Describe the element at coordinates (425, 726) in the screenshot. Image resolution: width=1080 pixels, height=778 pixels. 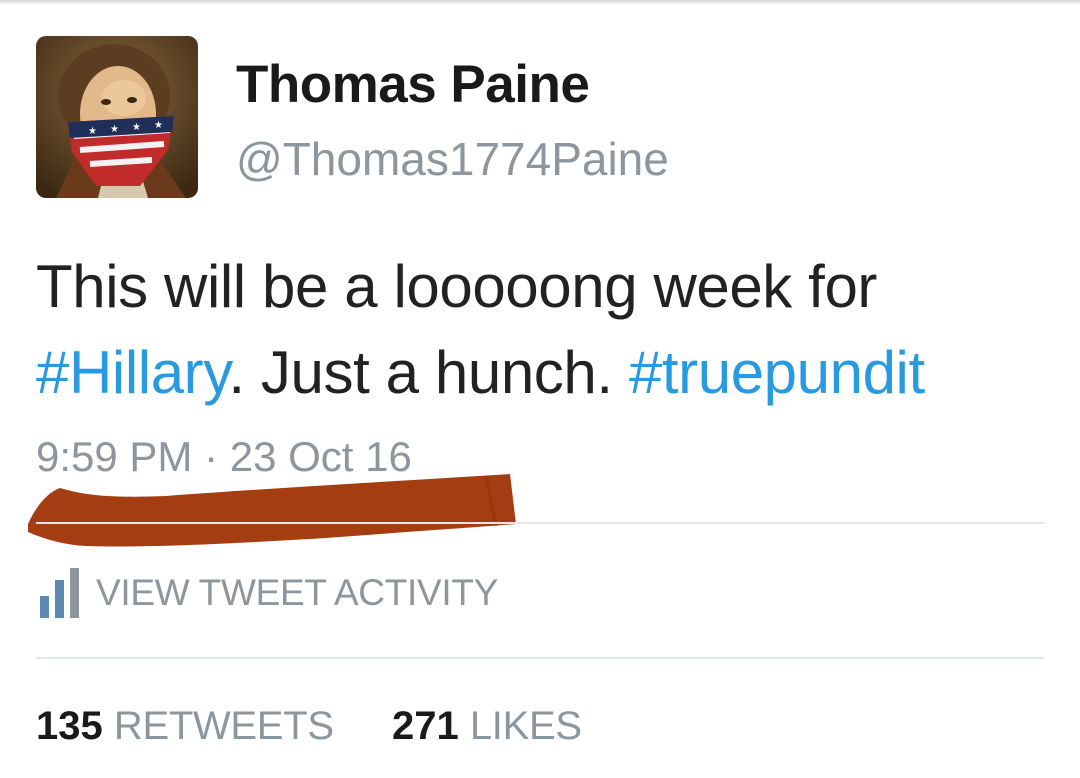
I see `likes-count: 271` at that location.